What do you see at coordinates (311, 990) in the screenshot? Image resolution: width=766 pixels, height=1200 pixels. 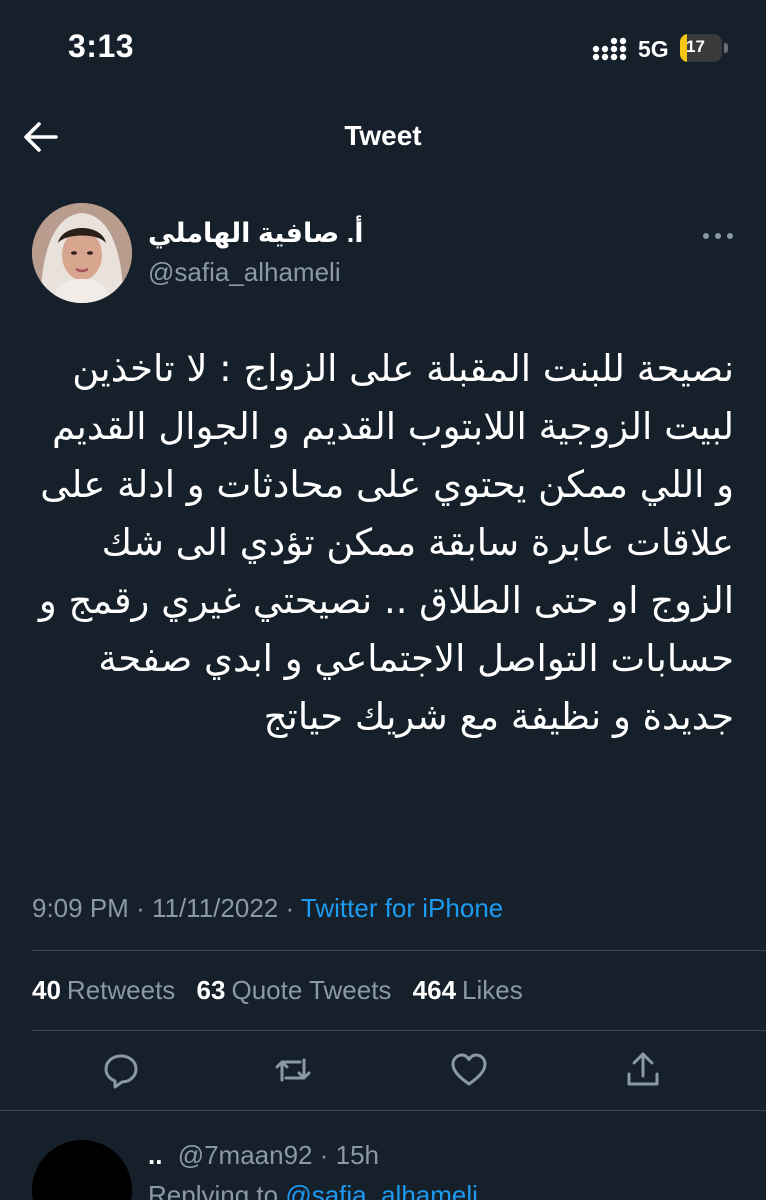 I see `quotes-label: Quote Tweets` at bounding box center [311, 990].